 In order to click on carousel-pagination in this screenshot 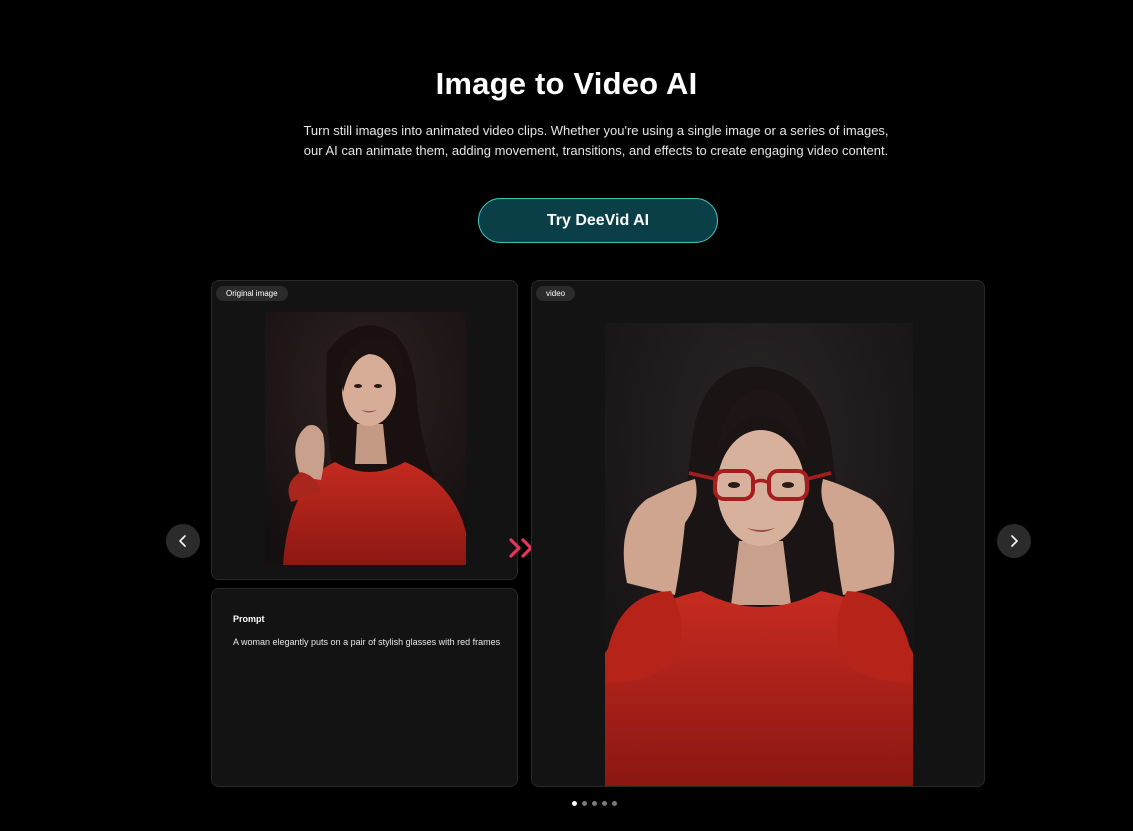, I will do `click(594, 803)`.